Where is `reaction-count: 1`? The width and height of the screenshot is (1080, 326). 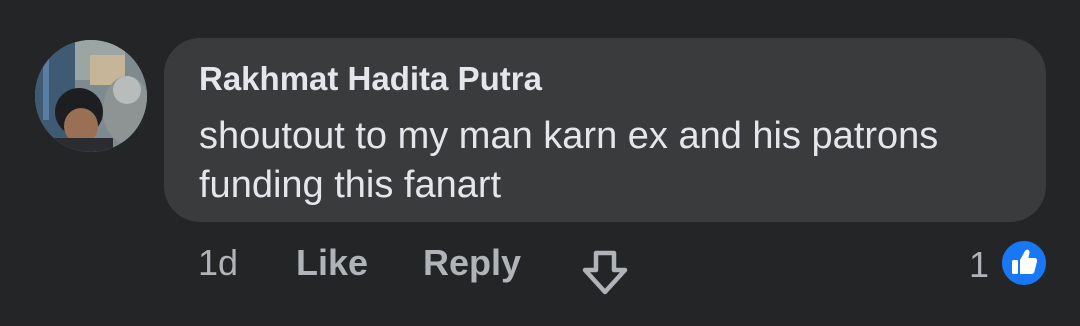 reaction-count: 1 is located at coordinates (979, 264).